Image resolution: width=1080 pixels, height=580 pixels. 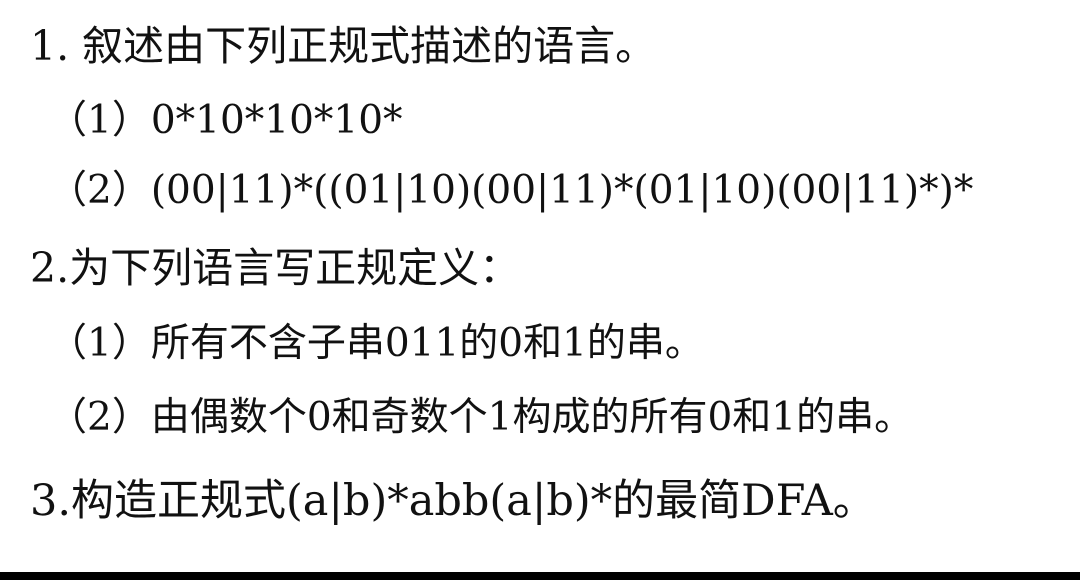 I want to click on question-1-title: 1. 叙述由下列正规式描述的语言。, so click(x=343, y=46).